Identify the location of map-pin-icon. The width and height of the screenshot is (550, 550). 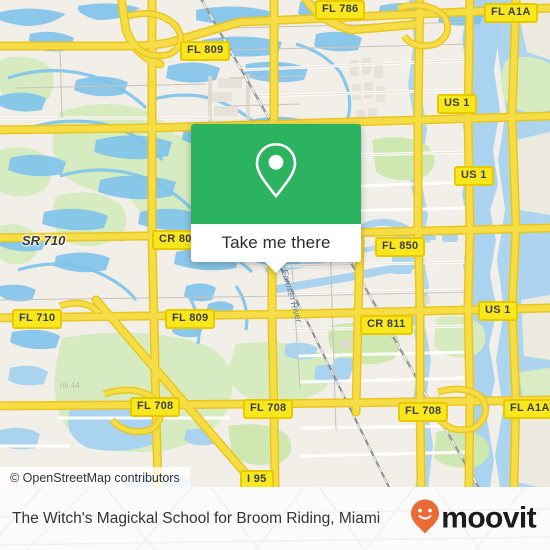
(276, 172).